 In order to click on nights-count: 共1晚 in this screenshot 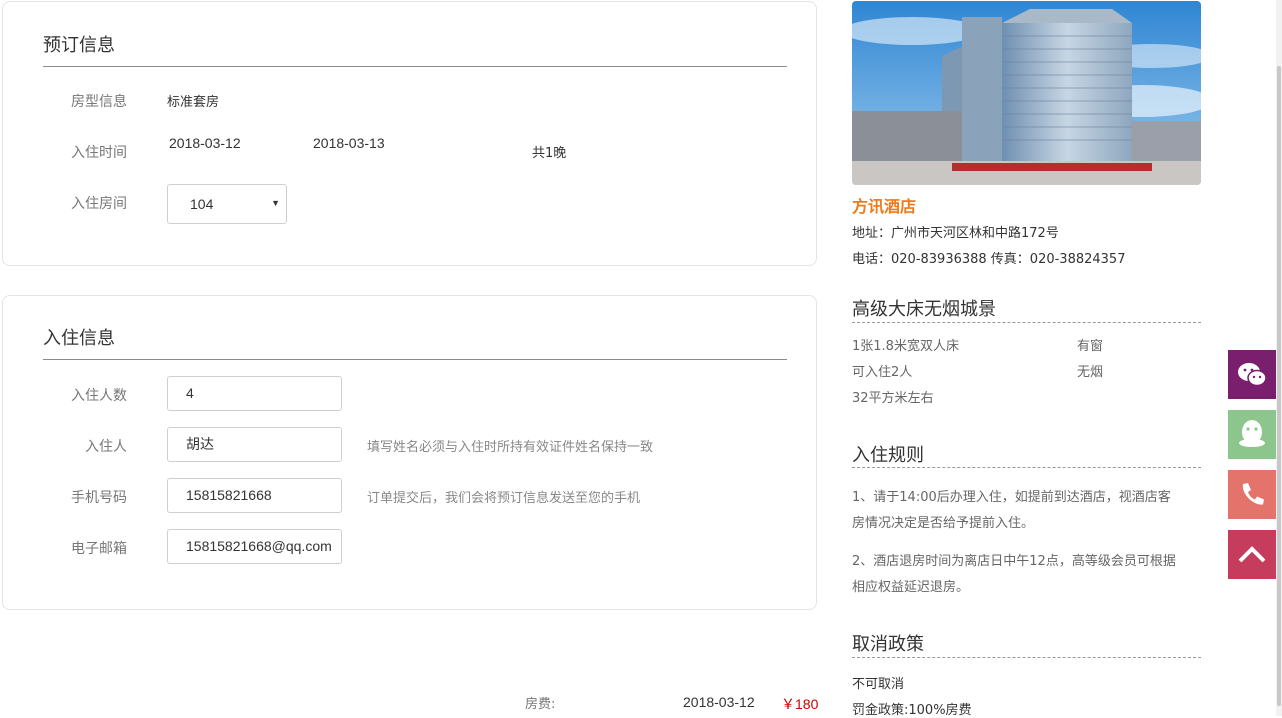, I will do `click(549, 153)`.